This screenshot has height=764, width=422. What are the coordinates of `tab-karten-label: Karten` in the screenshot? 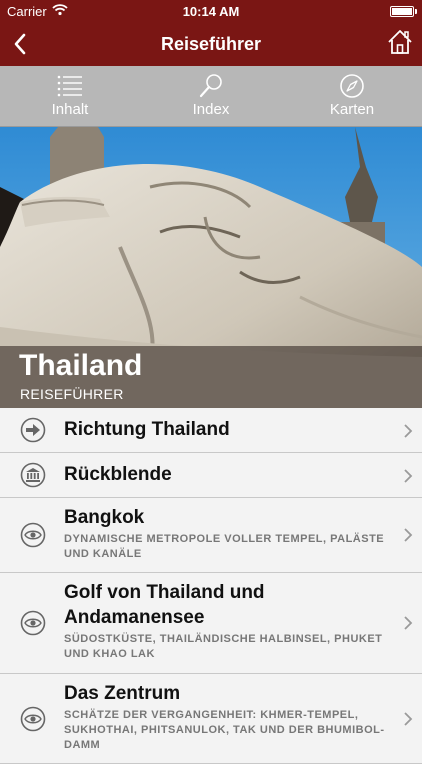 It's located at (352, 109).